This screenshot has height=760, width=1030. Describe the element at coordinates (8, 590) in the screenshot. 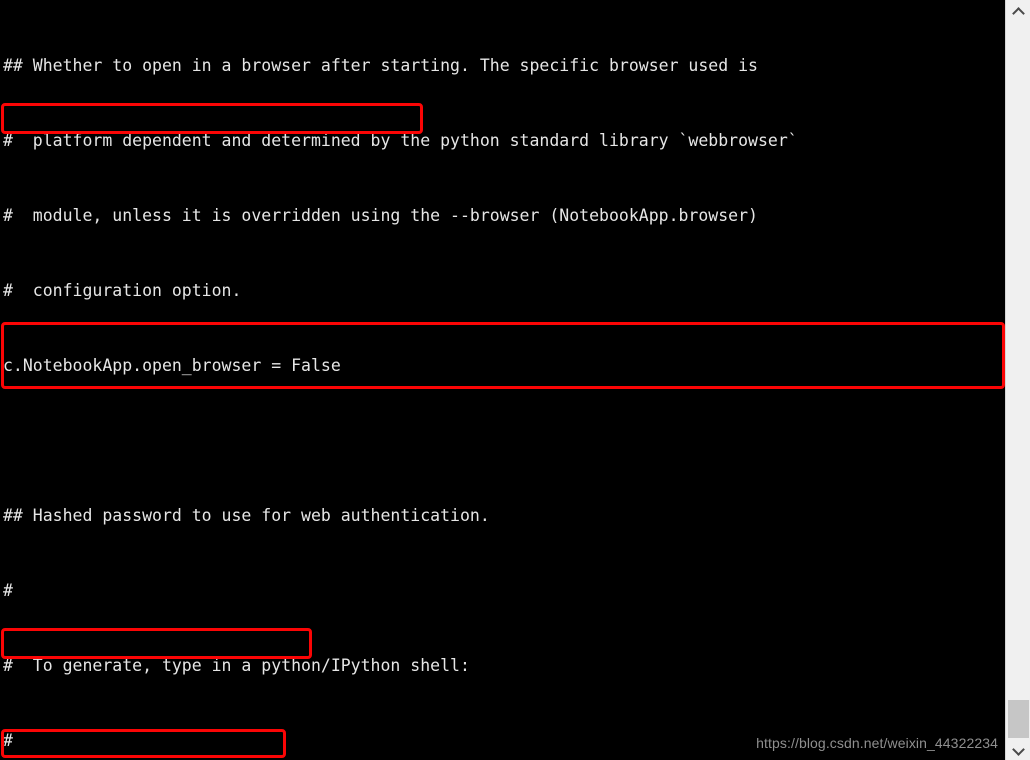

I see `terminal-line: #` at that location.